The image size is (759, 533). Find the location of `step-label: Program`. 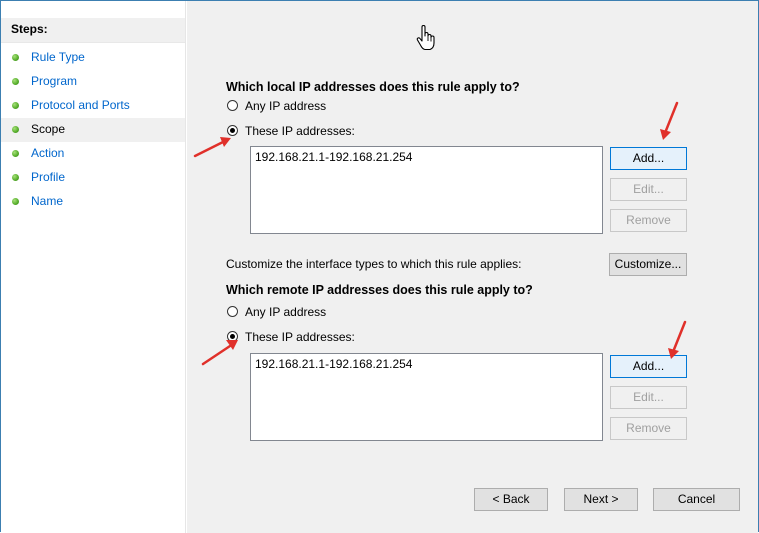

step-label: Program is located at coordinates (54, 81).